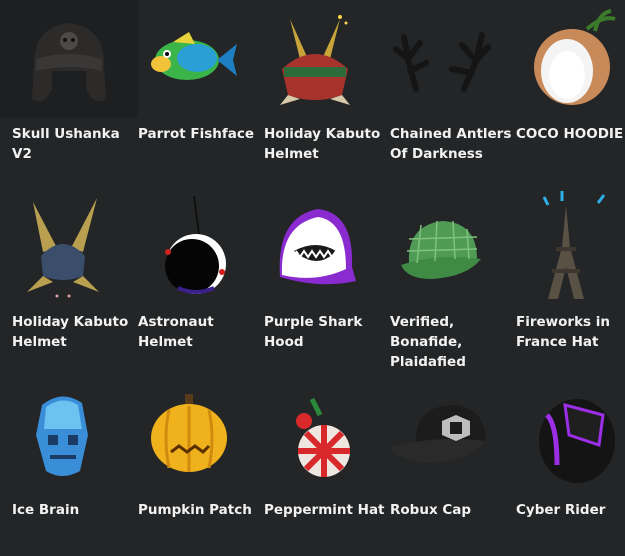  I want to click on catalog-item-card: COCO HOODIE, so click(564, 90).